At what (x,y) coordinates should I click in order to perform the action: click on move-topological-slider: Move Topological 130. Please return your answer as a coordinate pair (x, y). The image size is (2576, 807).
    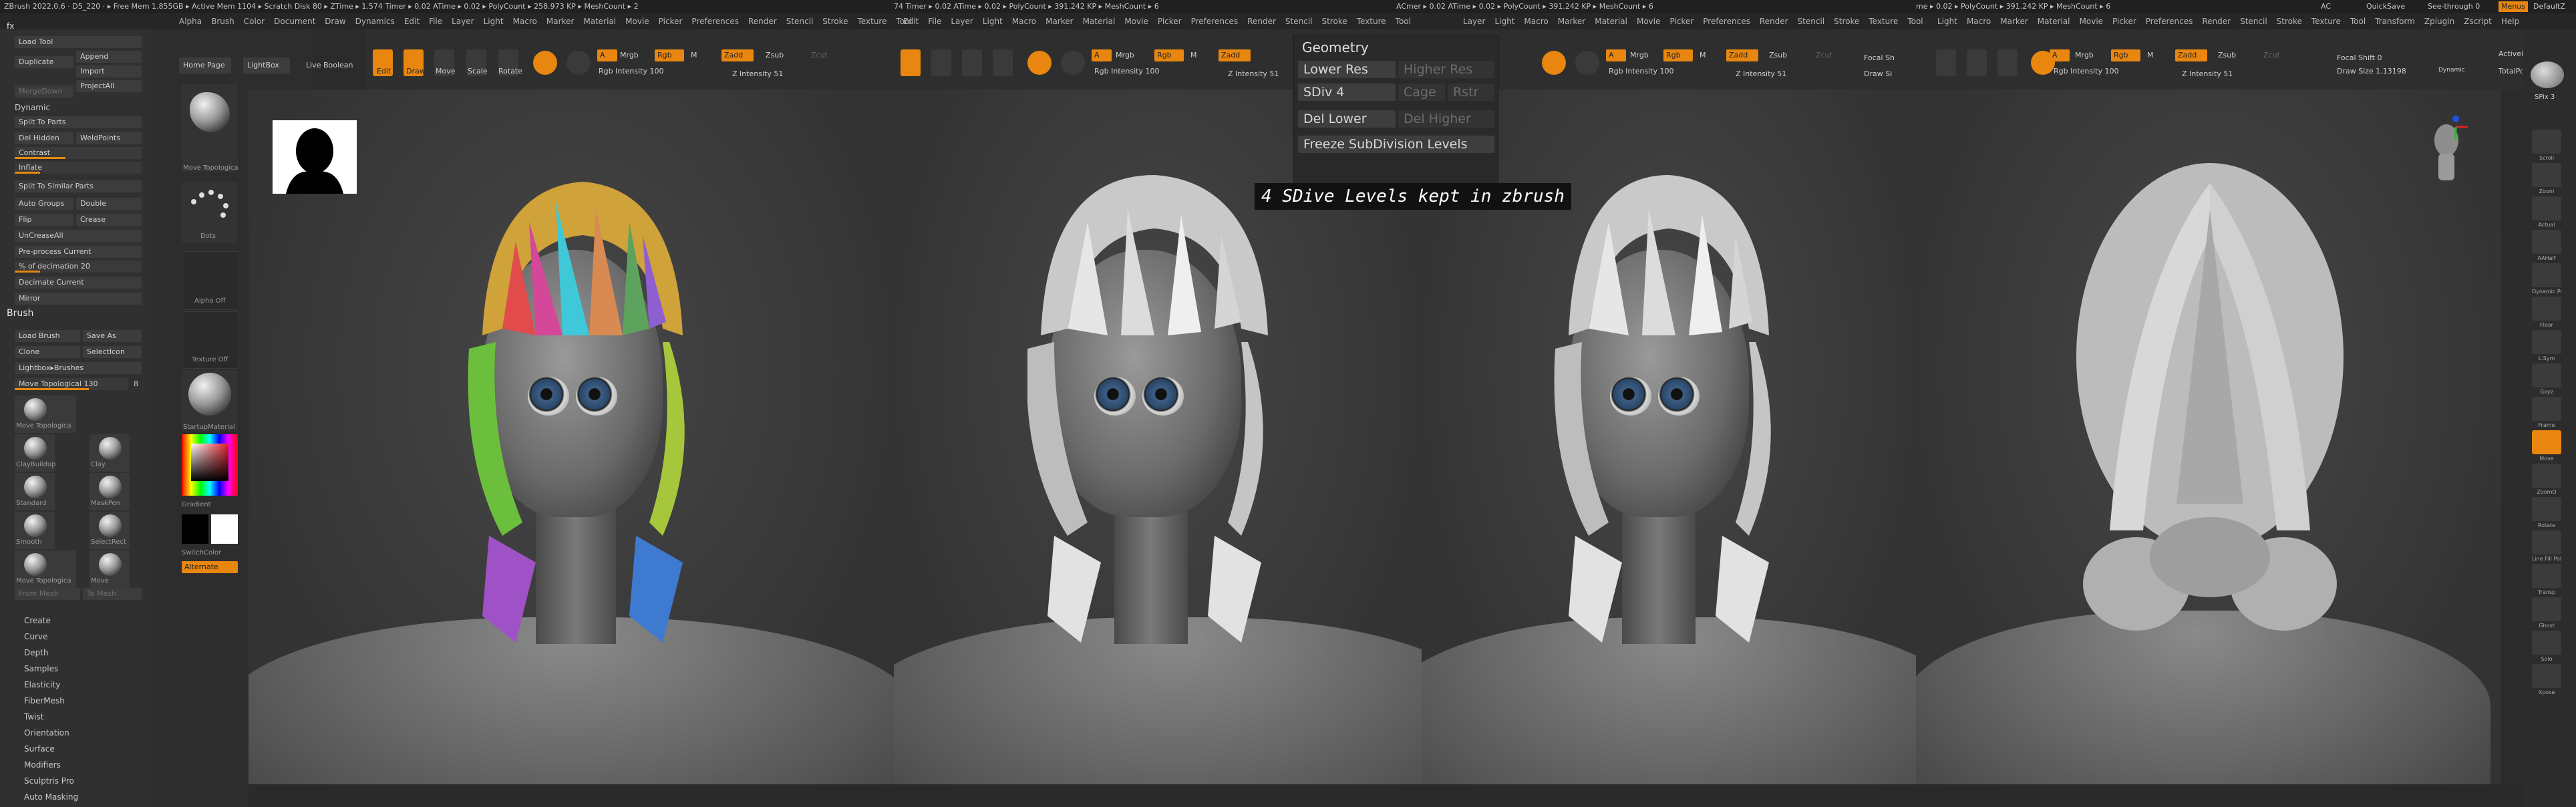
    Looking at the image, I should click on (71, 384).